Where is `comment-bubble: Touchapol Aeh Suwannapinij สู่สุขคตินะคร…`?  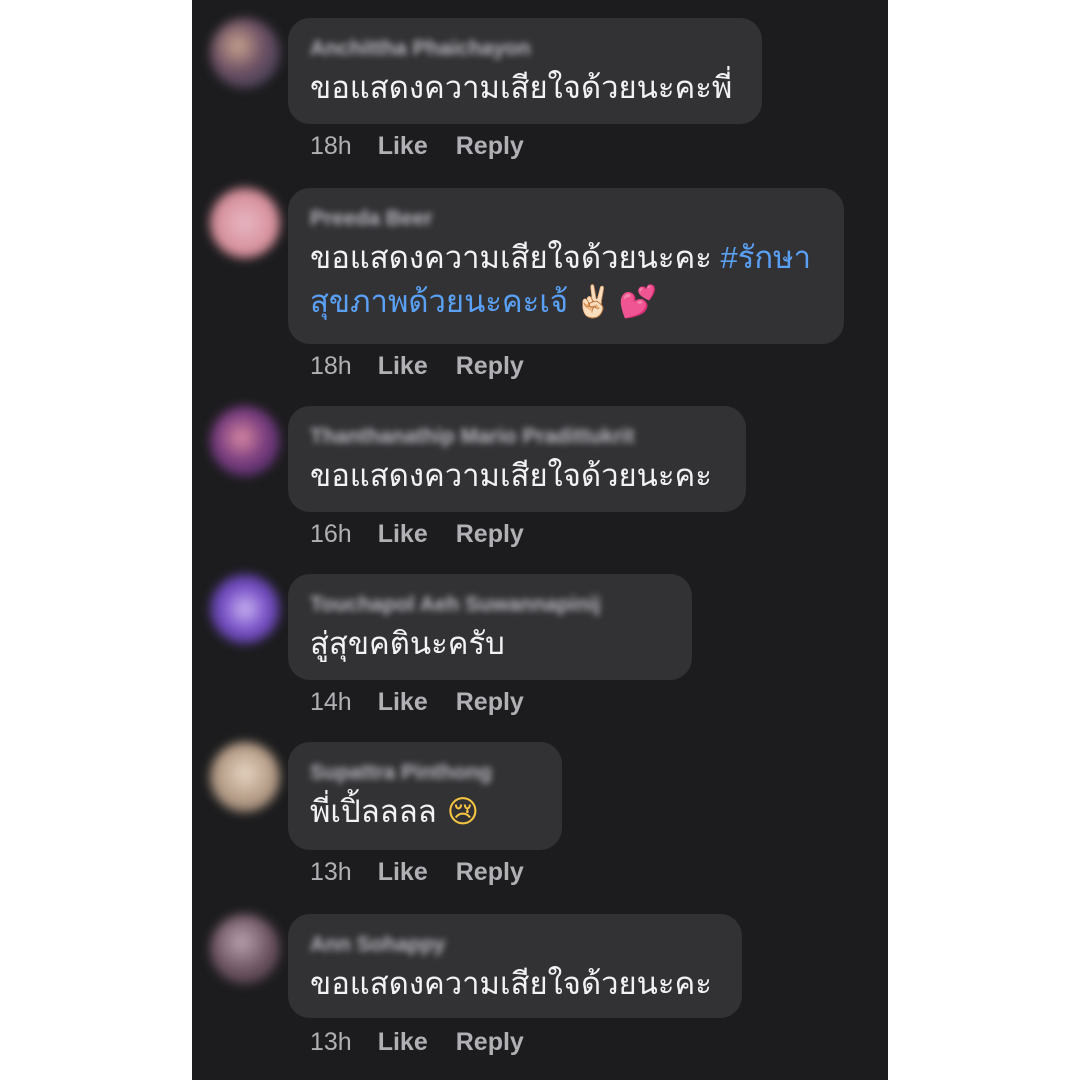
comment-bubble: Touchapol Aeh Suwannapinij สู่สุขคตินะคร… is located at coordinates (490, 627).